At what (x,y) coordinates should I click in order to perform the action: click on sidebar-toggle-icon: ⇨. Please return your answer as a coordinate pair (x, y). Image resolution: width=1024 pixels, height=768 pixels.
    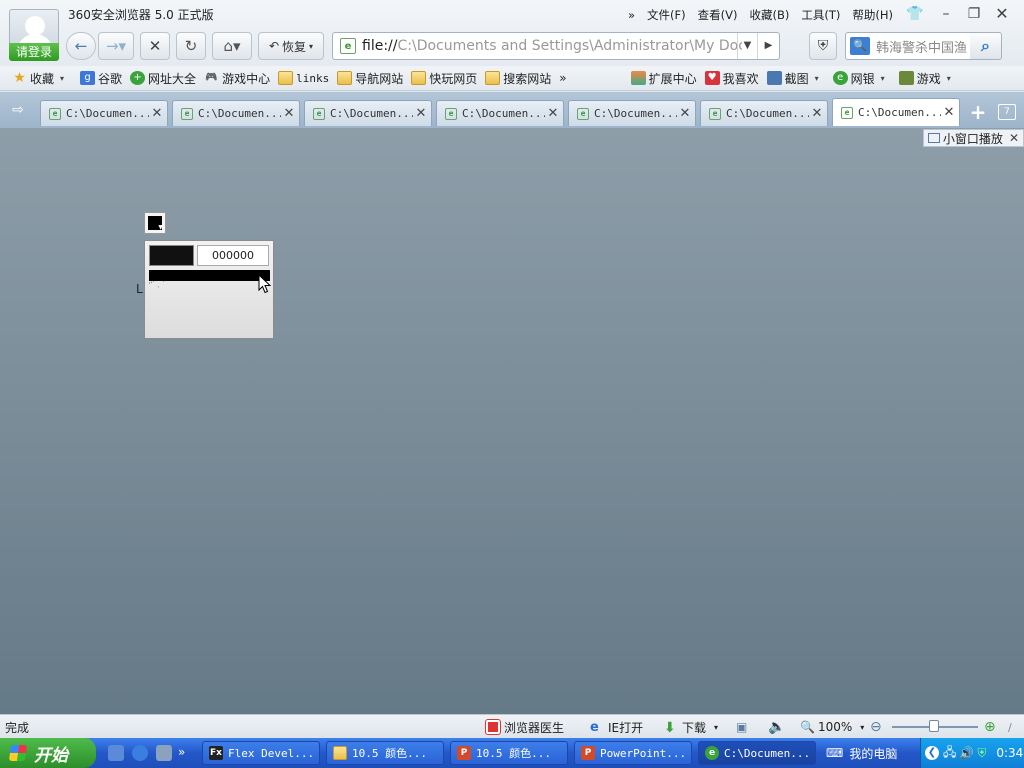
    Looking at the image, I should click on (18, 110).